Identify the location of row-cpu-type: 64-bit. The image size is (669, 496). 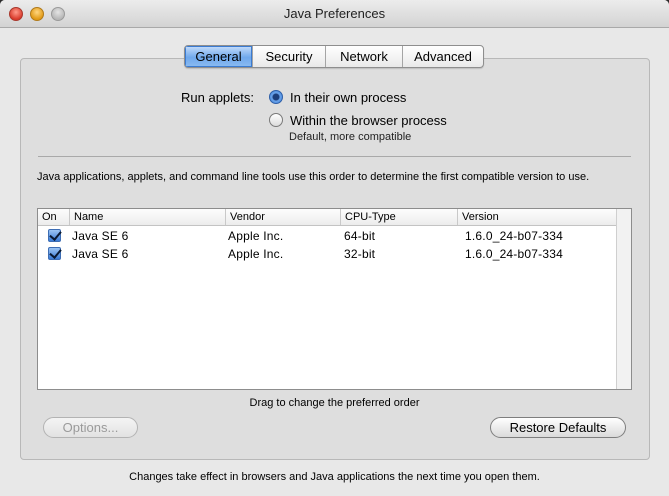
(360, 236).